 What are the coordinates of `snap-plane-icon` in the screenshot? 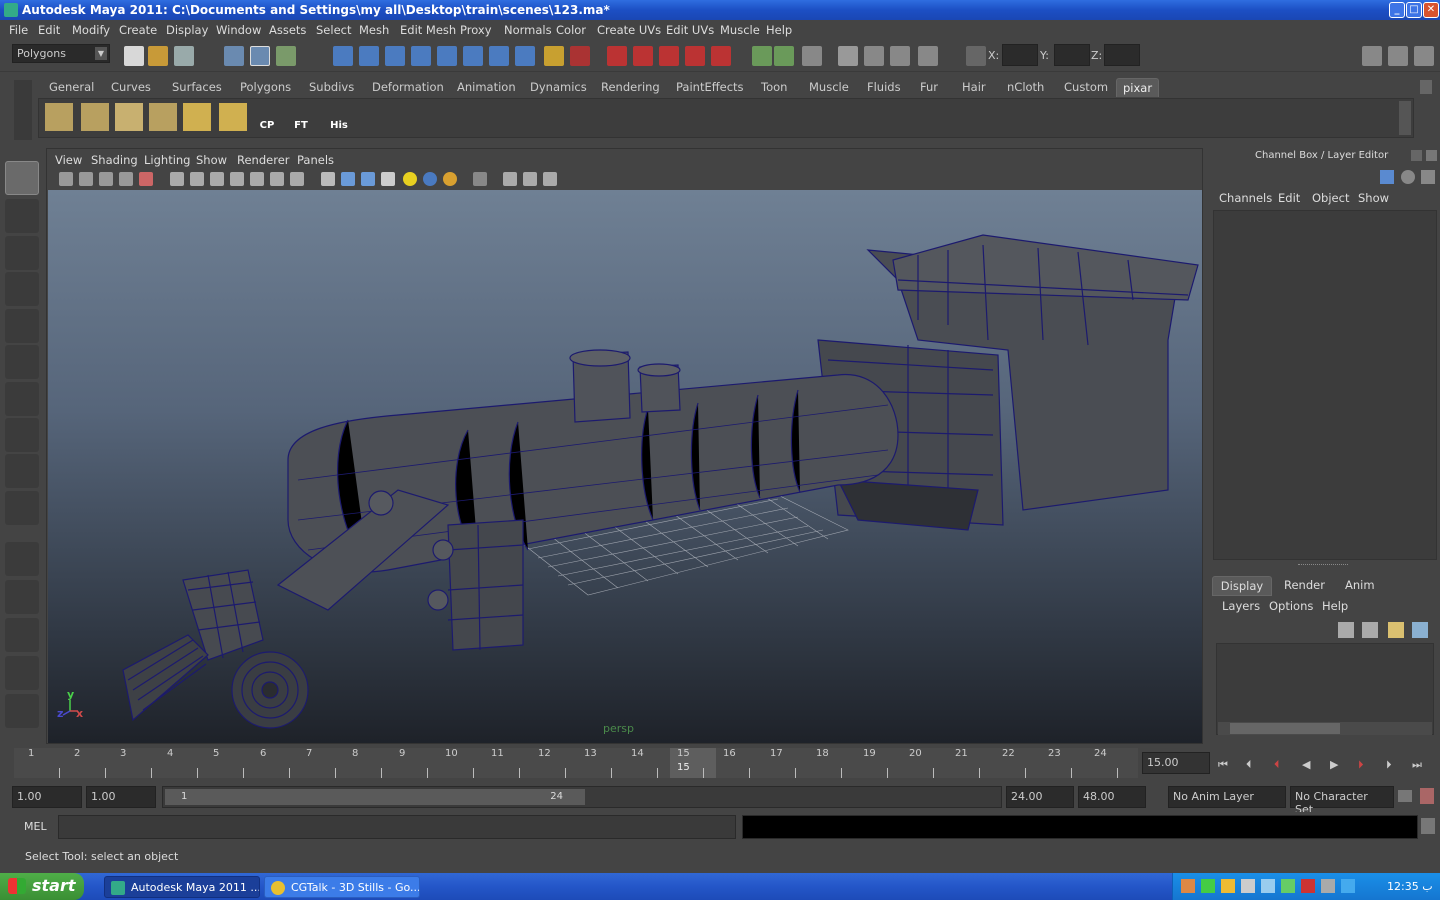 It's located at (695, 56).